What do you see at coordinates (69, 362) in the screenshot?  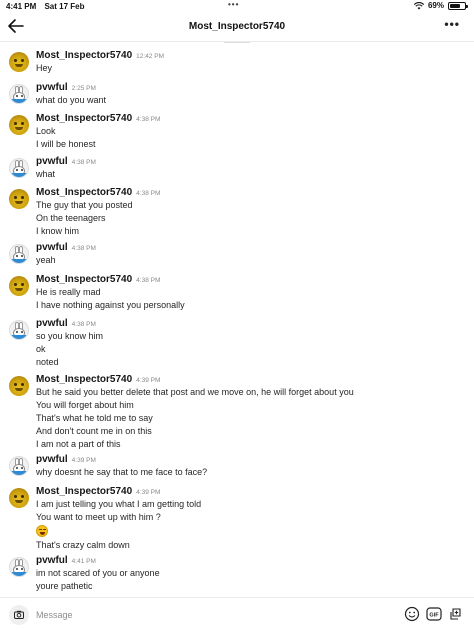 I see `message-text: noted` at bounding box center [69, 362].